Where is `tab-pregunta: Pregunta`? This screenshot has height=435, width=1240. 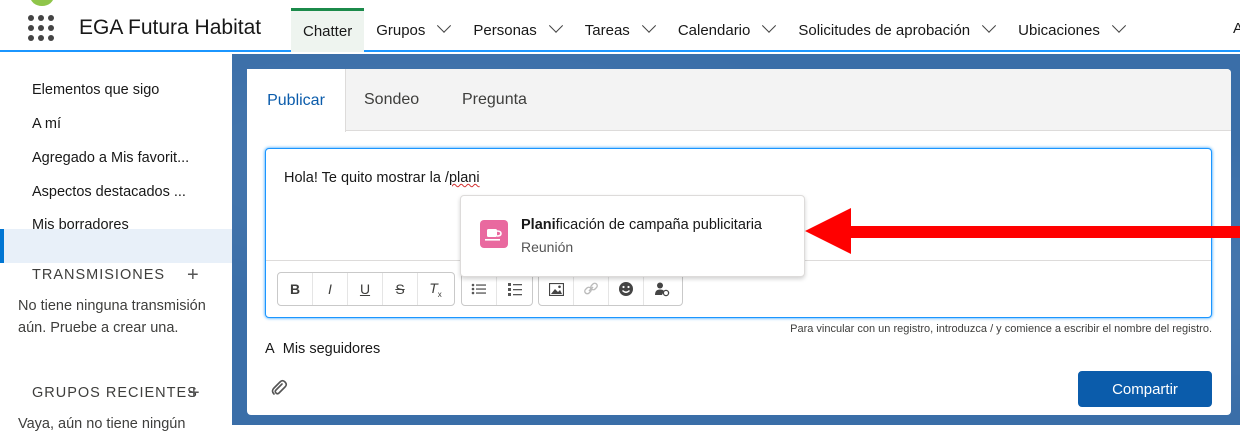 tab-pregunta: Pregunta is located at coordinates (494, 100).